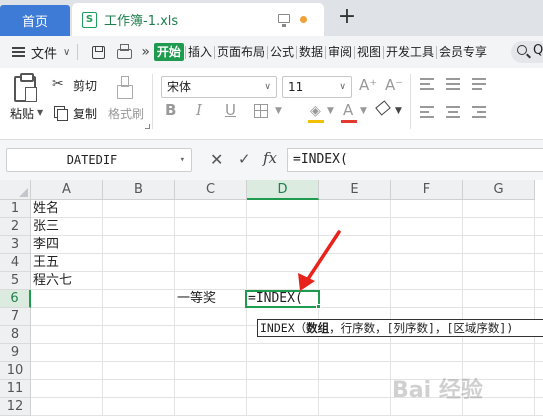 This screenshot has width=543, height=416. What do you see at coordinates (427, 84) in the screenshot?
I see `align-top-icon` at bounding box center [427, 84].